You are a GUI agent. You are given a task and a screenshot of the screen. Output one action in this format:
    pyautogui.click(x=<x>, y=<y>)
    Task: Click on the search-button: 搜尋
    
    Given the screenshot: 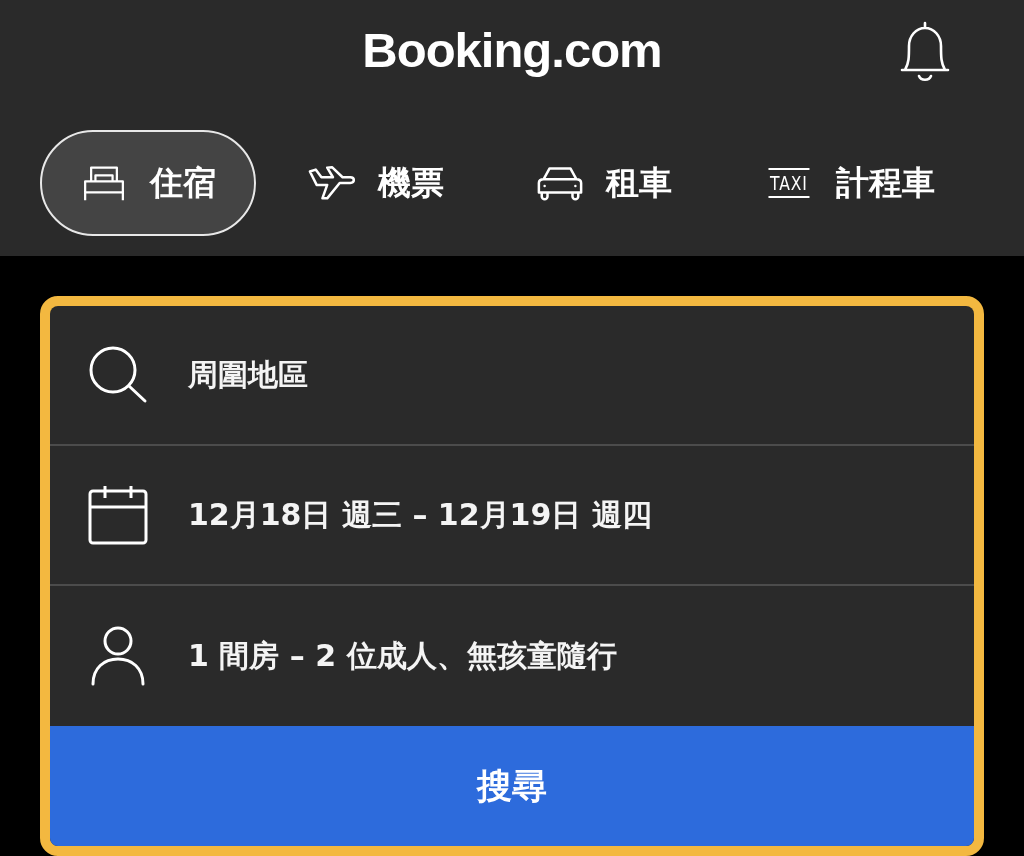 What is the action you would take?
    pyautogui.click(x=512, y=786)
    